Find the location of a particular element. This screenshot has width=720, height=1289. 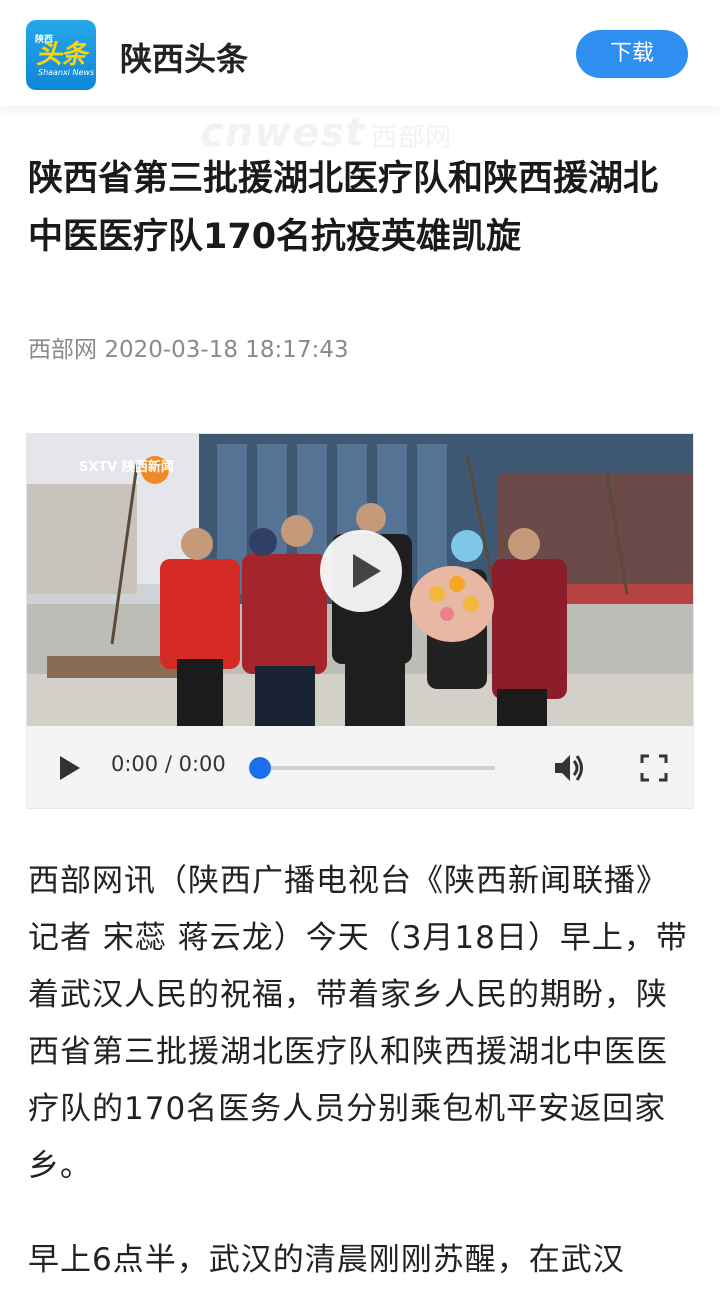

download-button: 下载 is located at coordinates (632, 54).